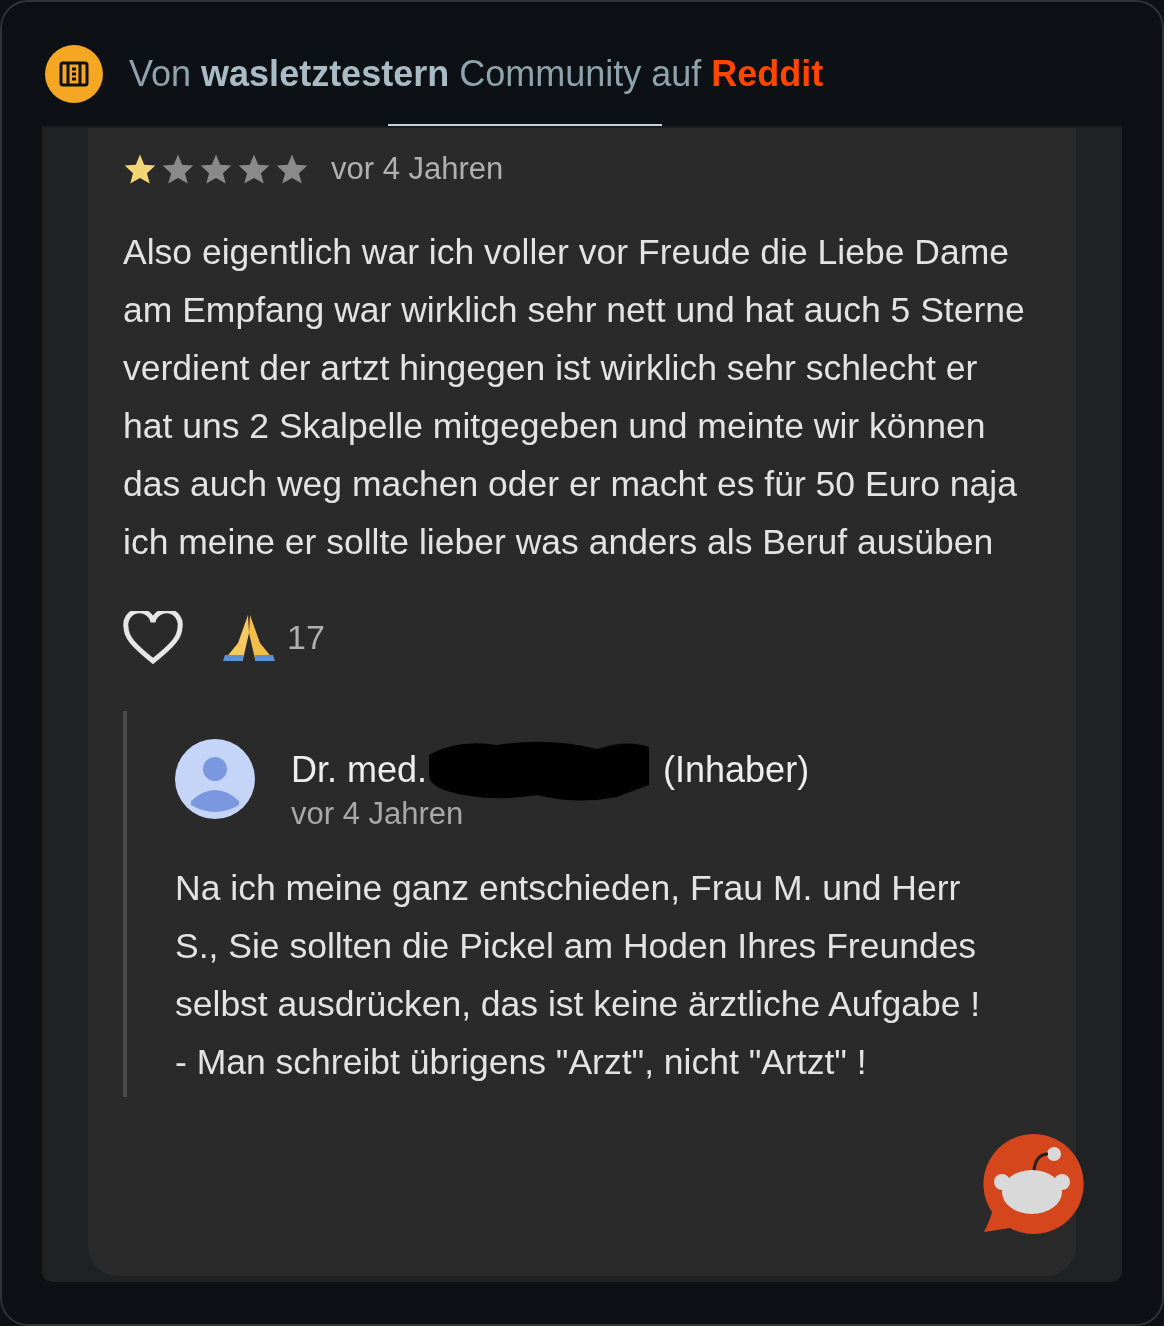 The width and height of the screenshot is (1164, 1326). I want to click on reply-text: Na ich meine ganz entschieden, Frau M. und Herr S., Sie sollten die Pickel am Hoden Ihres Freundes selbst ausdrücken, das ist keine ärztliche Aufgabe ! - Man schreibt übrigens "Arzt", nicht "Artzt" !, so click(578, 975).